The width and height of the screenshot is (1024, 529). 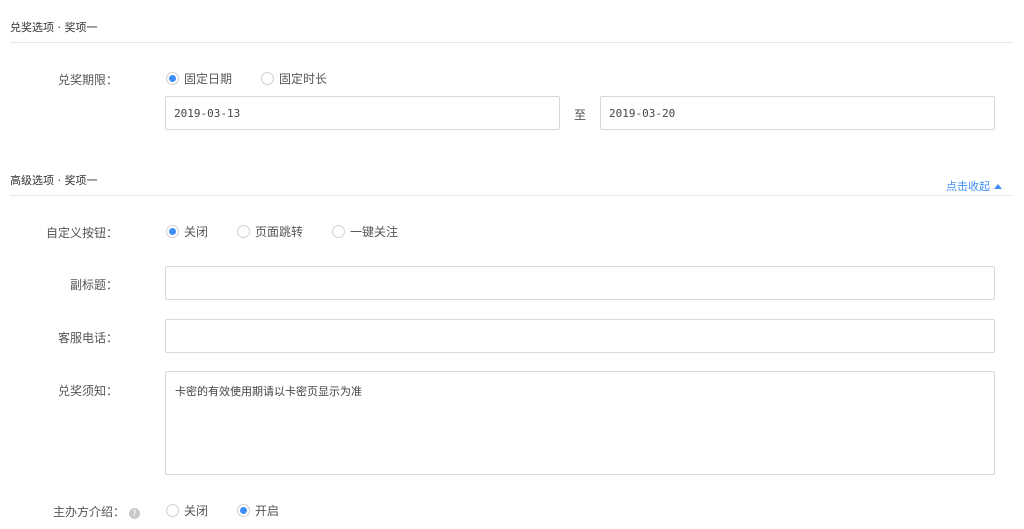 I want to click on period-option-fixed-duration: 固定时长, so click(x=294, y=78).